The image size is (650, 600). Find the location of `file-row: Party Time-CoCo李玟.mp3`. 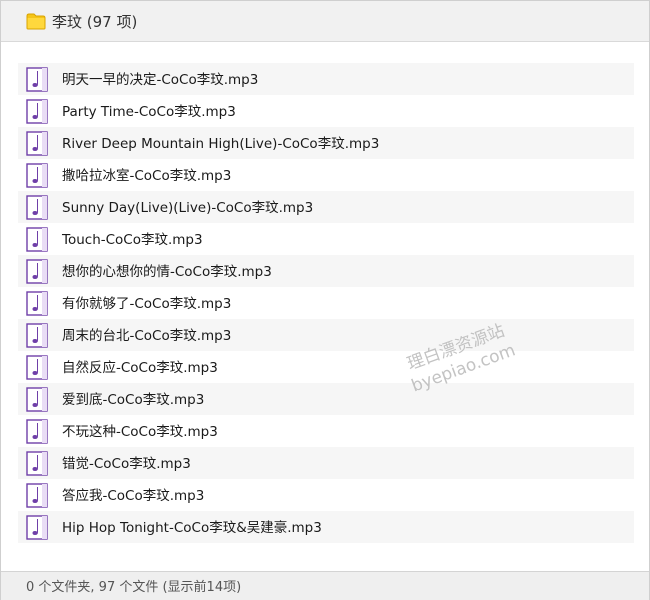

file-row: Party Time-CoCo李玟.mp3 is located at coordinates (326, 111).